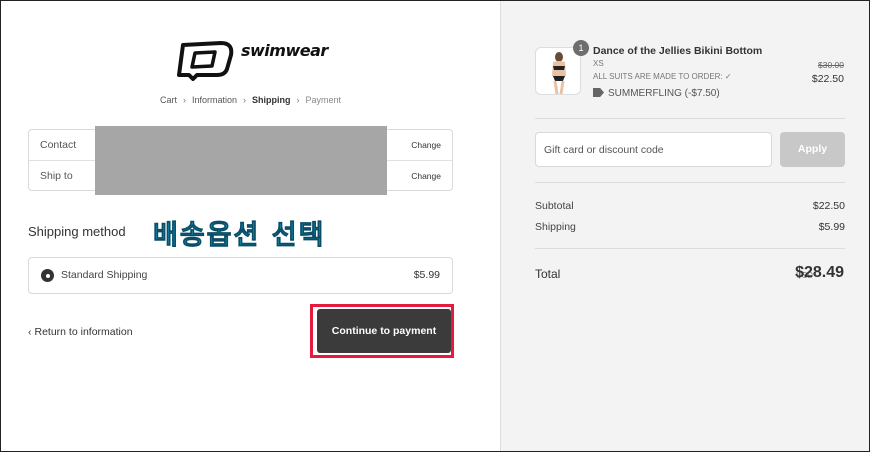  What do you see at coordinates (271, 100) in the screenshot?
I see `breadcrumb-shipping: Shipping` at bounding box center [271, 100].